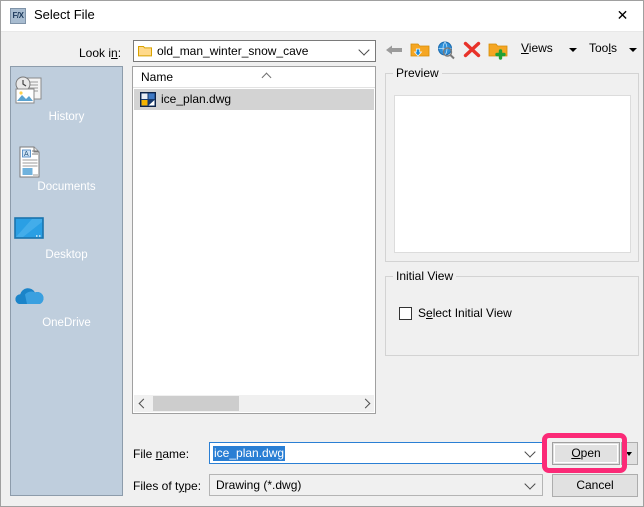 This screenshot has height=507, width=644. What do you see at coordinates (254, 99) in the screenshot?
I see `list-item: ice_plan.dwg` at bounding box center [254, 99].